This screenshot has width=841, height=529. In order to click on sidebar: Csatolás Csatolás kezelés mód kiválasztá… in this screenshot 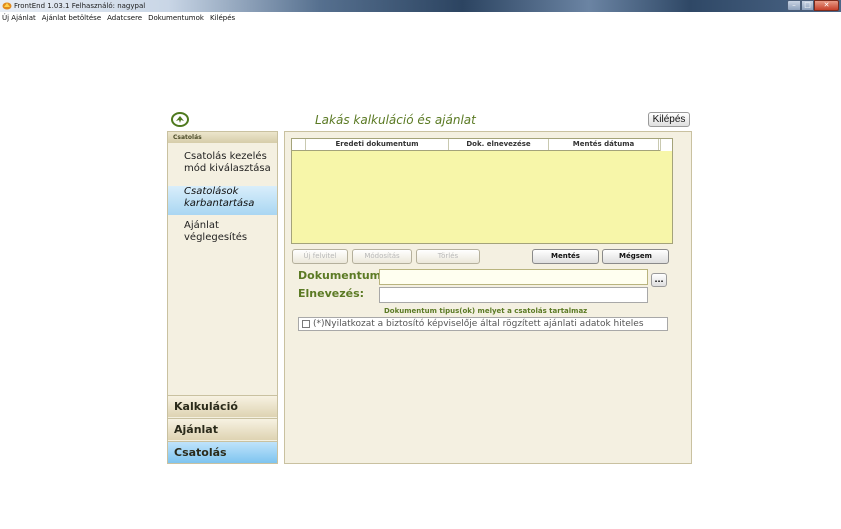, I will do `click(222, 297)`.